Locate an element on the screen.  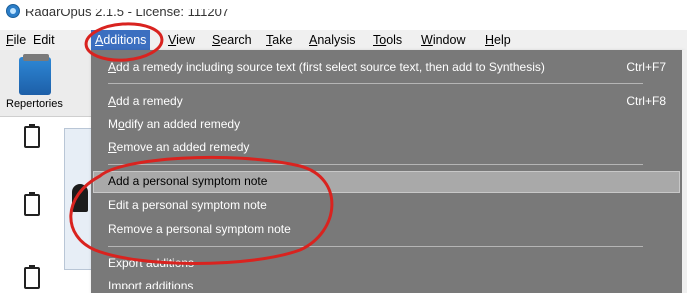
menu-item-remove-added-remedy: Remove an added remedy is located at coordinates (178, 147).